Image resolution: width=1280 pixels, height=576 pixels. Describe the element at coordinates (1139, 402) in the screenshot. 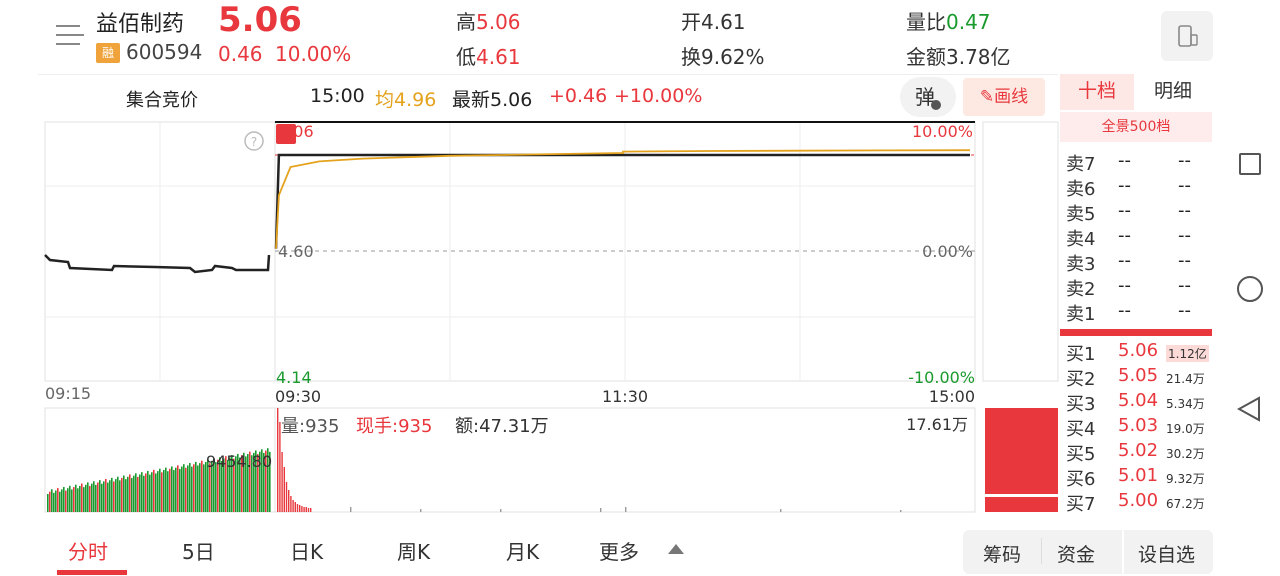

I see `bid-row: 买3 5.04 5.34万` at that location.